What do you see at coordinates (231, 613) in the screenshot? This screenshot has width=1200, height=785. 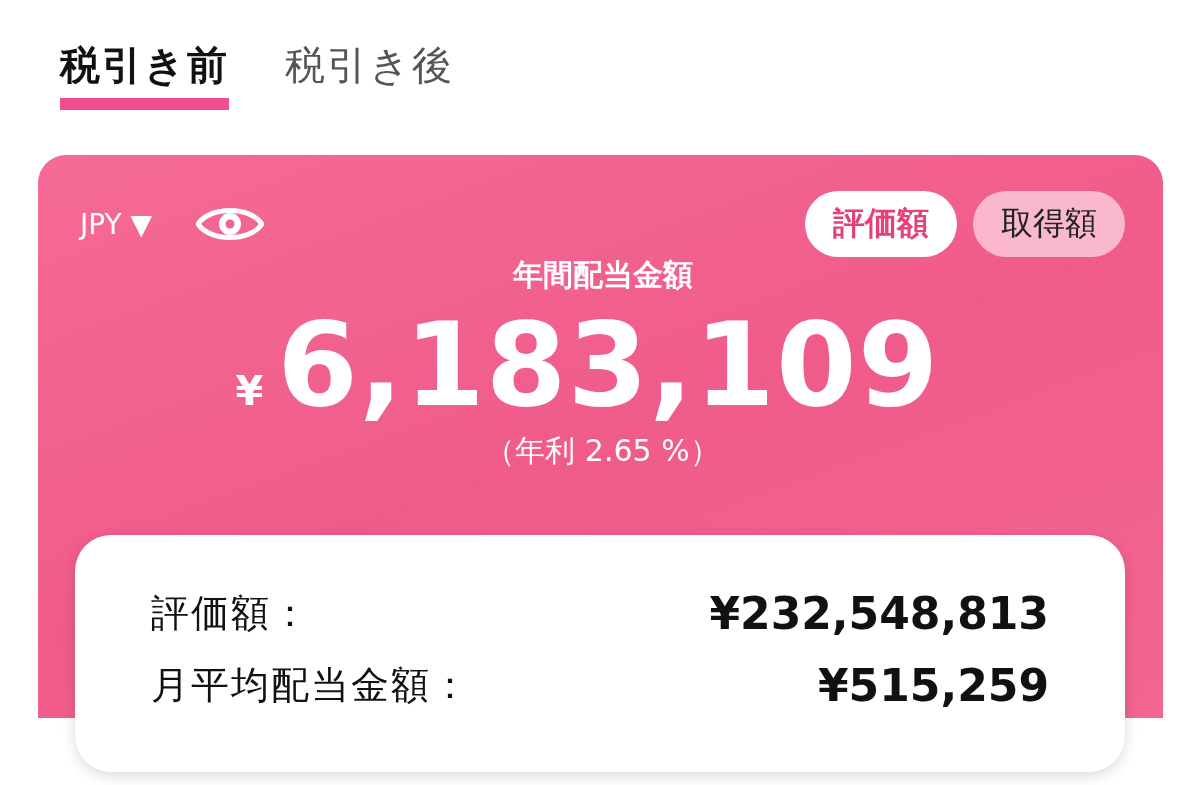 I see `detail-label: 評価額：` at bounding box center [231, 613].